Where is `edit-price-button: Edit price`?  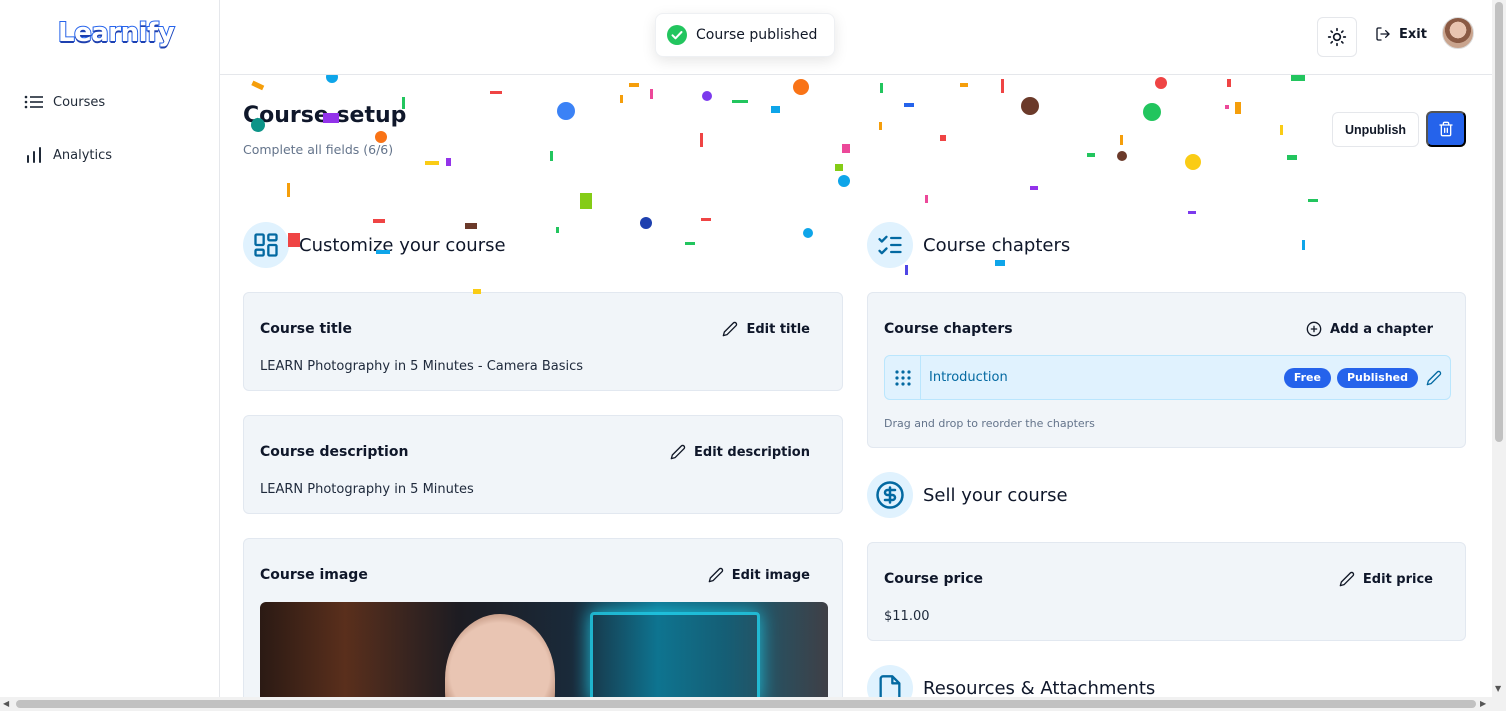 edit-price-button: Edit price is located at coordinates (1386, 579).